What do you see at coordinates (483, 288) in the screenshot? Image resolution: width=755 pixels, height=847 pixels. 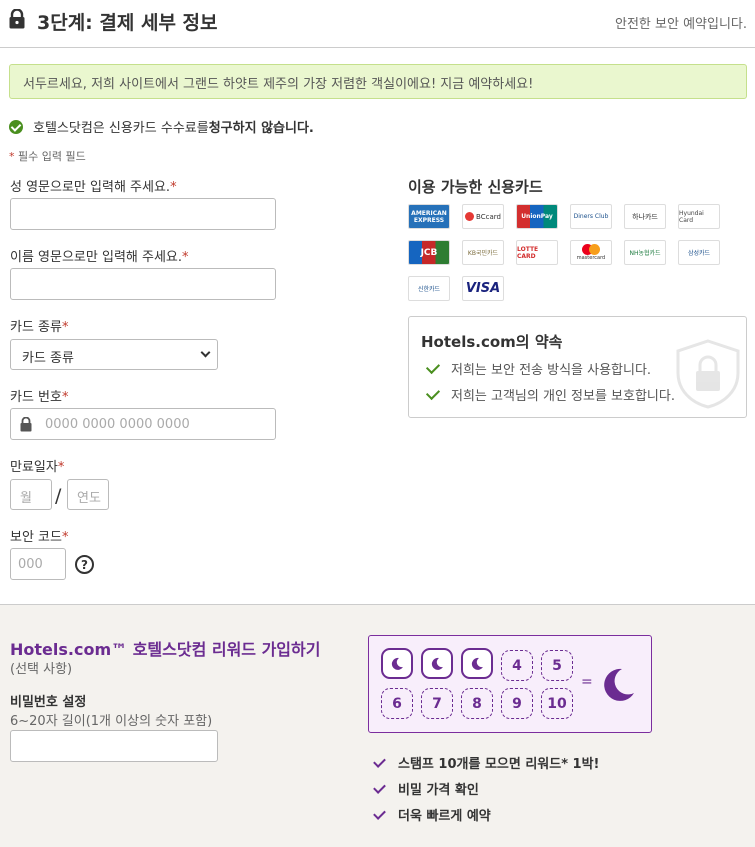 I see `visa-logo: VISA` at bounding box center [483, 288].